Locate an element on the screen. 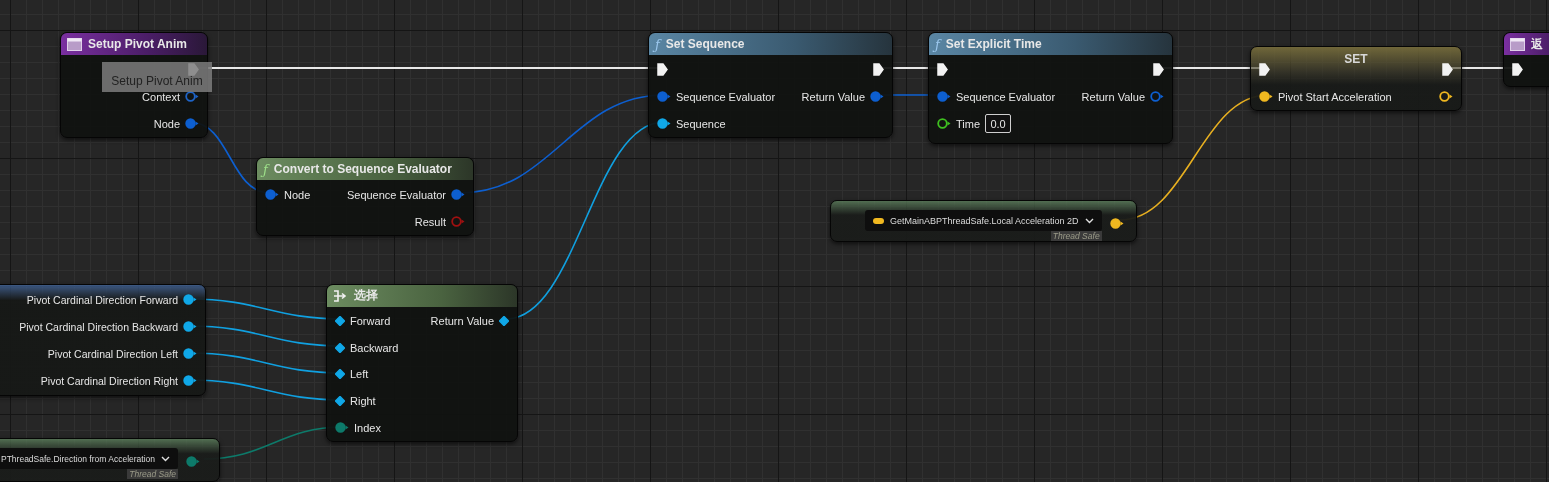 This screenshot has width=1549, height=482. pin-label: Pivot Cardinal Direction Backward is located at coordinates (98, 326).